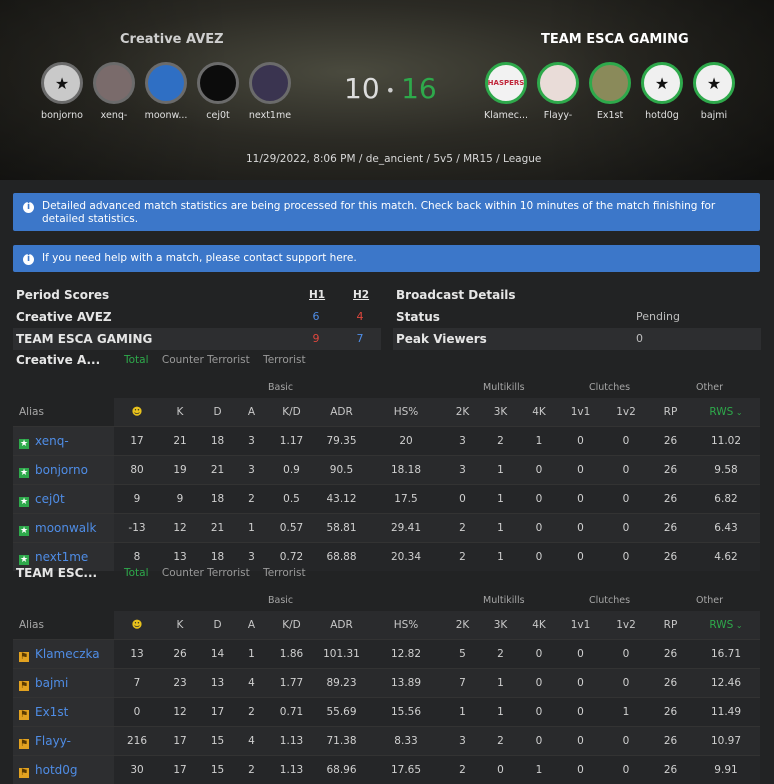 This screenshot has width=774, height=784. Describe the element at coordinates (670, 441) in the screenshot. I see `stat-cell: 26` at that location.